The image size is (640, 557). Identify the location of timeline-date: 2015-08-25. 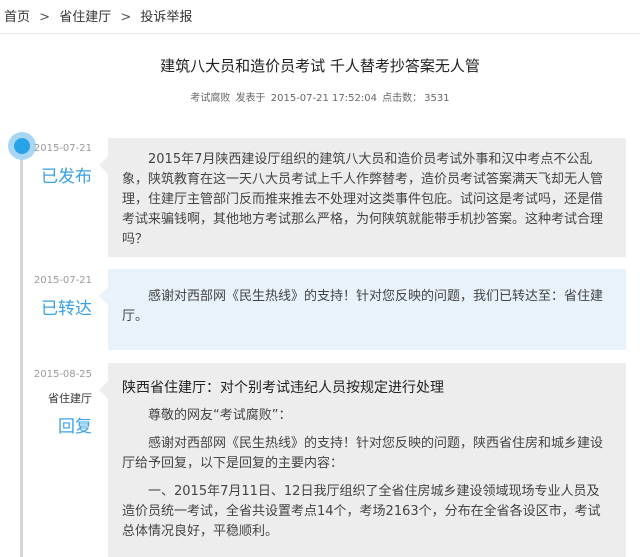
(62, 374).